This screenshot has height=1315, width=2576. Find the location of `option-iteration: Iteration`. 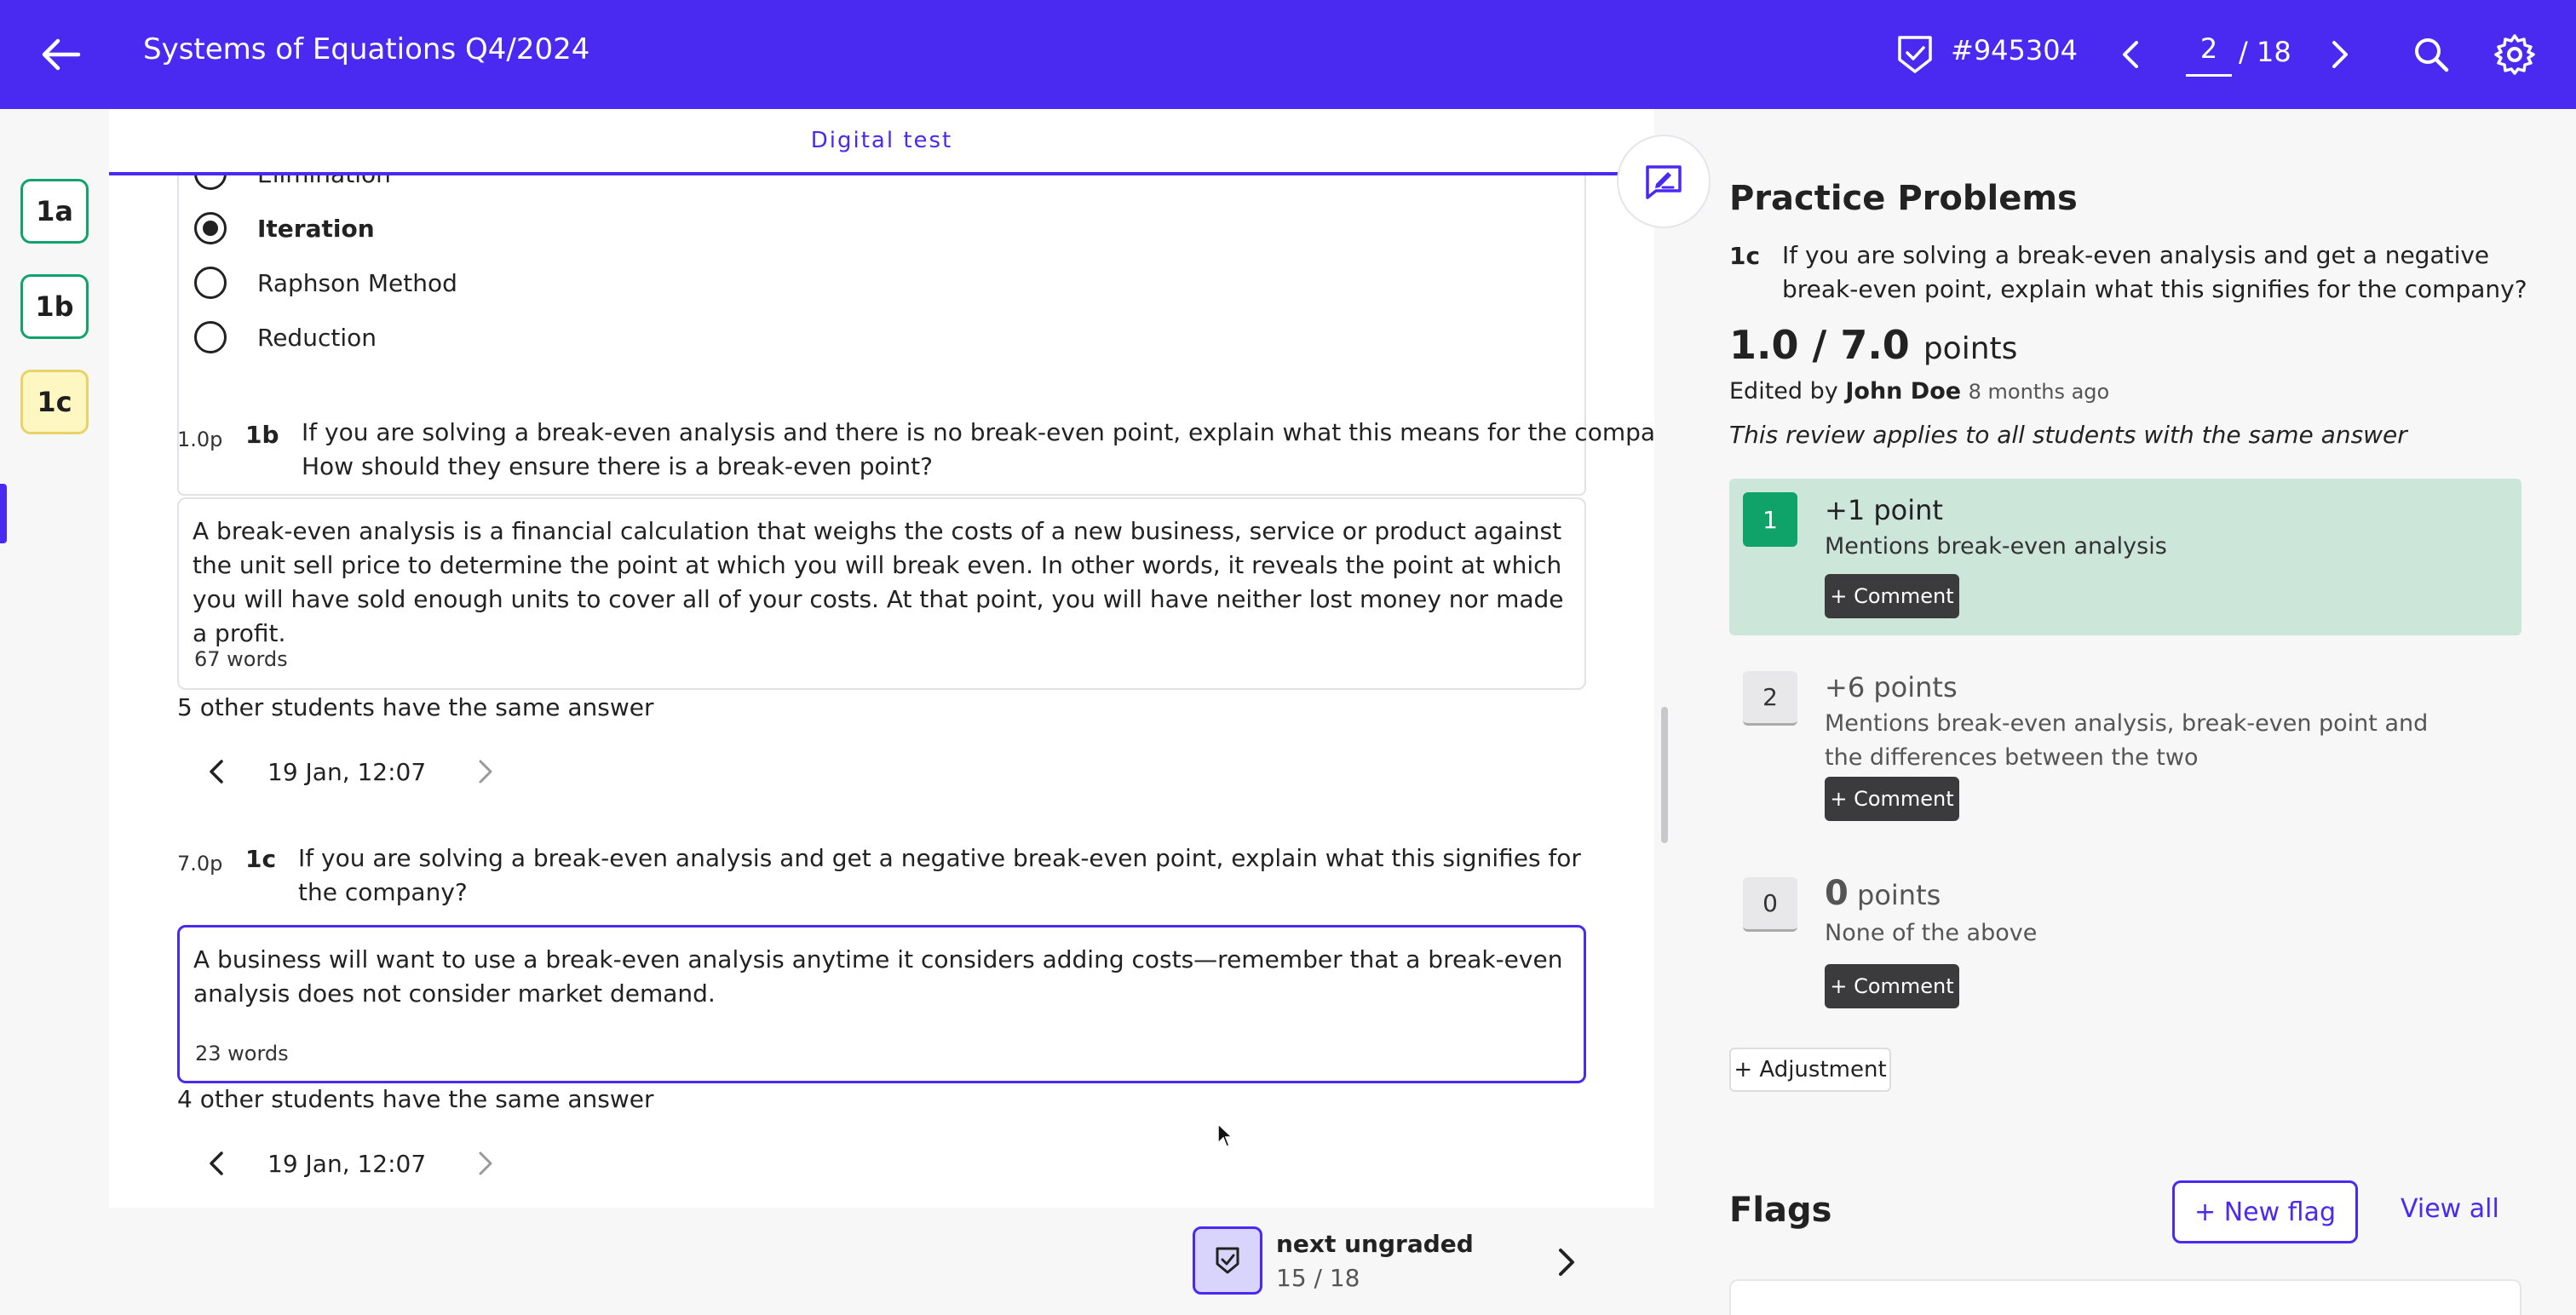

option-iteration: Iteration is located at coordinates (284, 228).